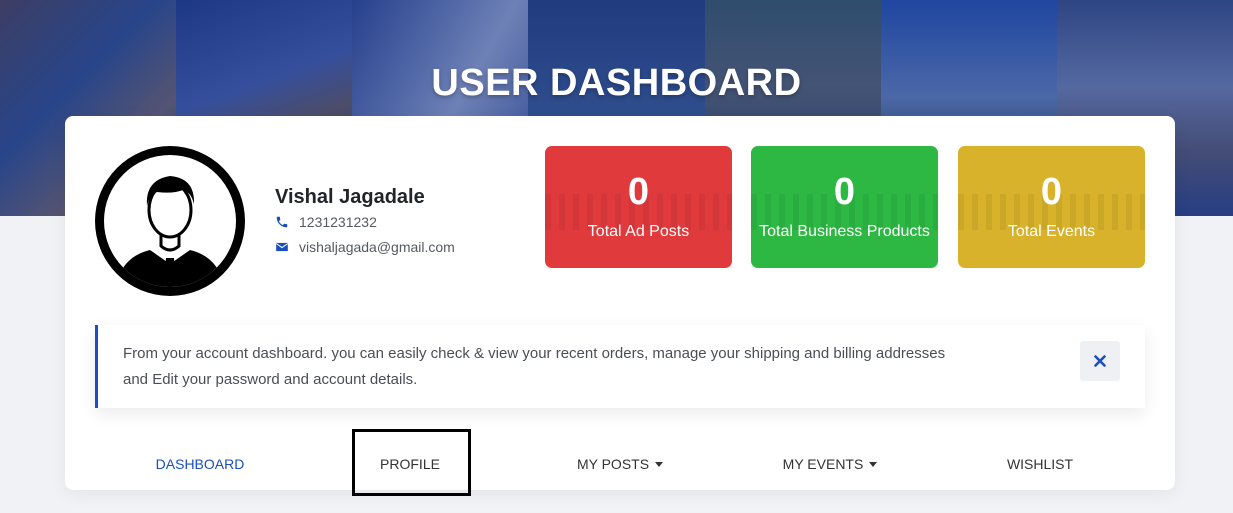 This screenshot has height=513, width=1233. I want to click on nav-item-profile: PROFILE, so click(410, 464).